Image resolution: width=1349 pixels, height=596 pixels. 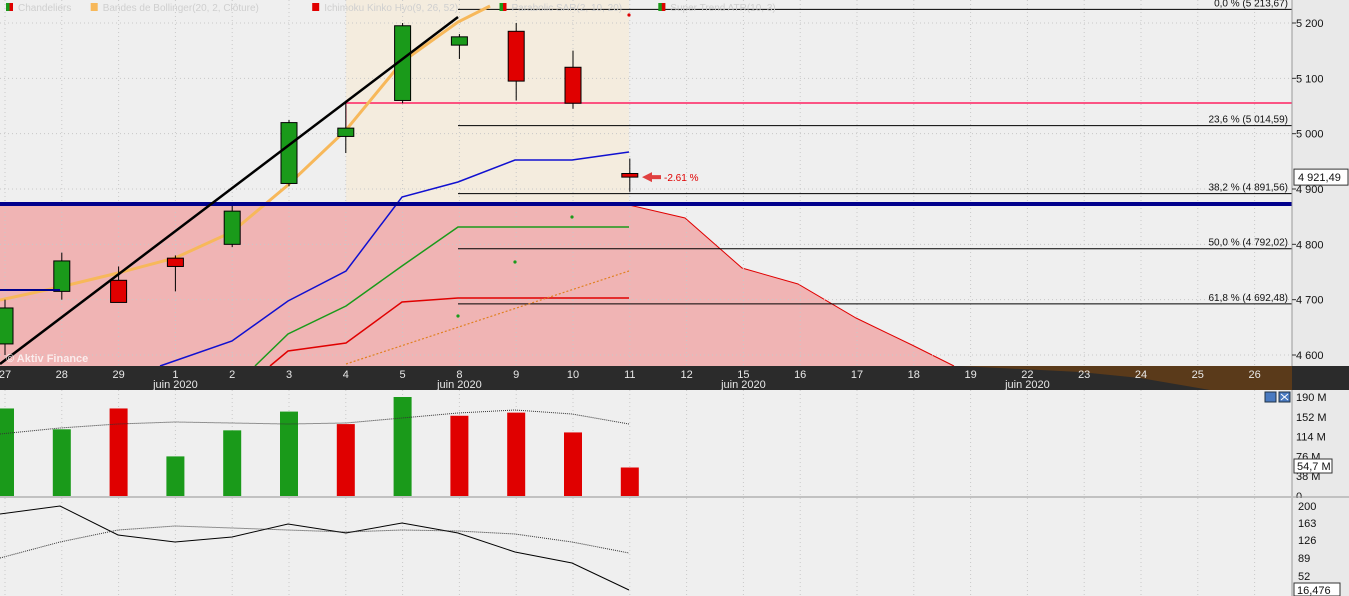 I want to click on oscillator-axis-label: 200, so click(x=1307, y=507).